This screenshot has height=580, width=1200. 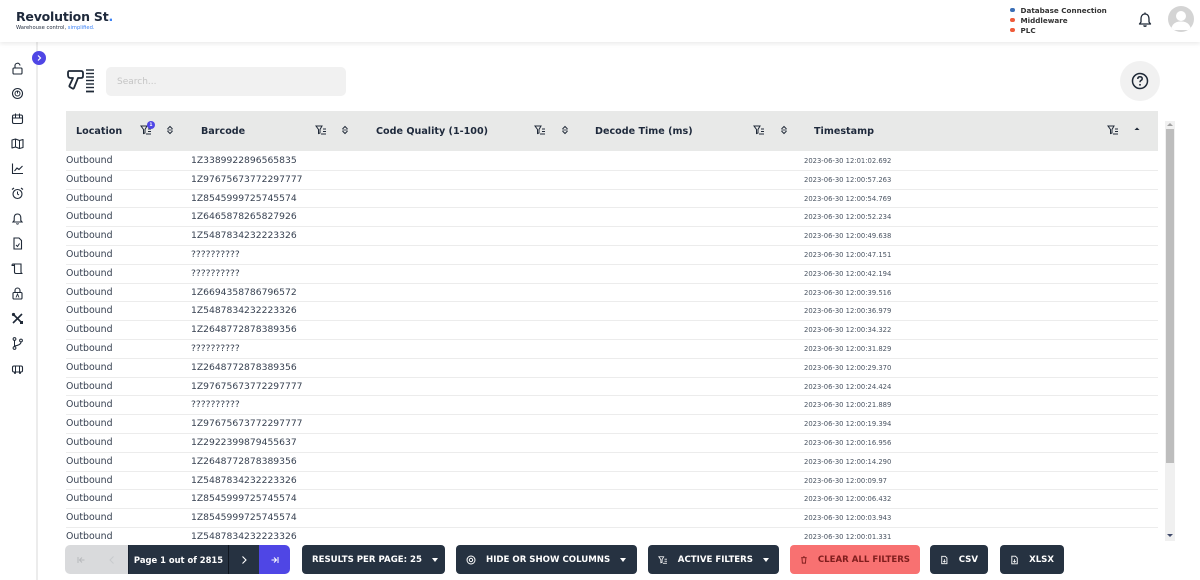 I want to click on cell-timestamp: 2023-06-30 12:00:36.979, so click(x=848, y=311).